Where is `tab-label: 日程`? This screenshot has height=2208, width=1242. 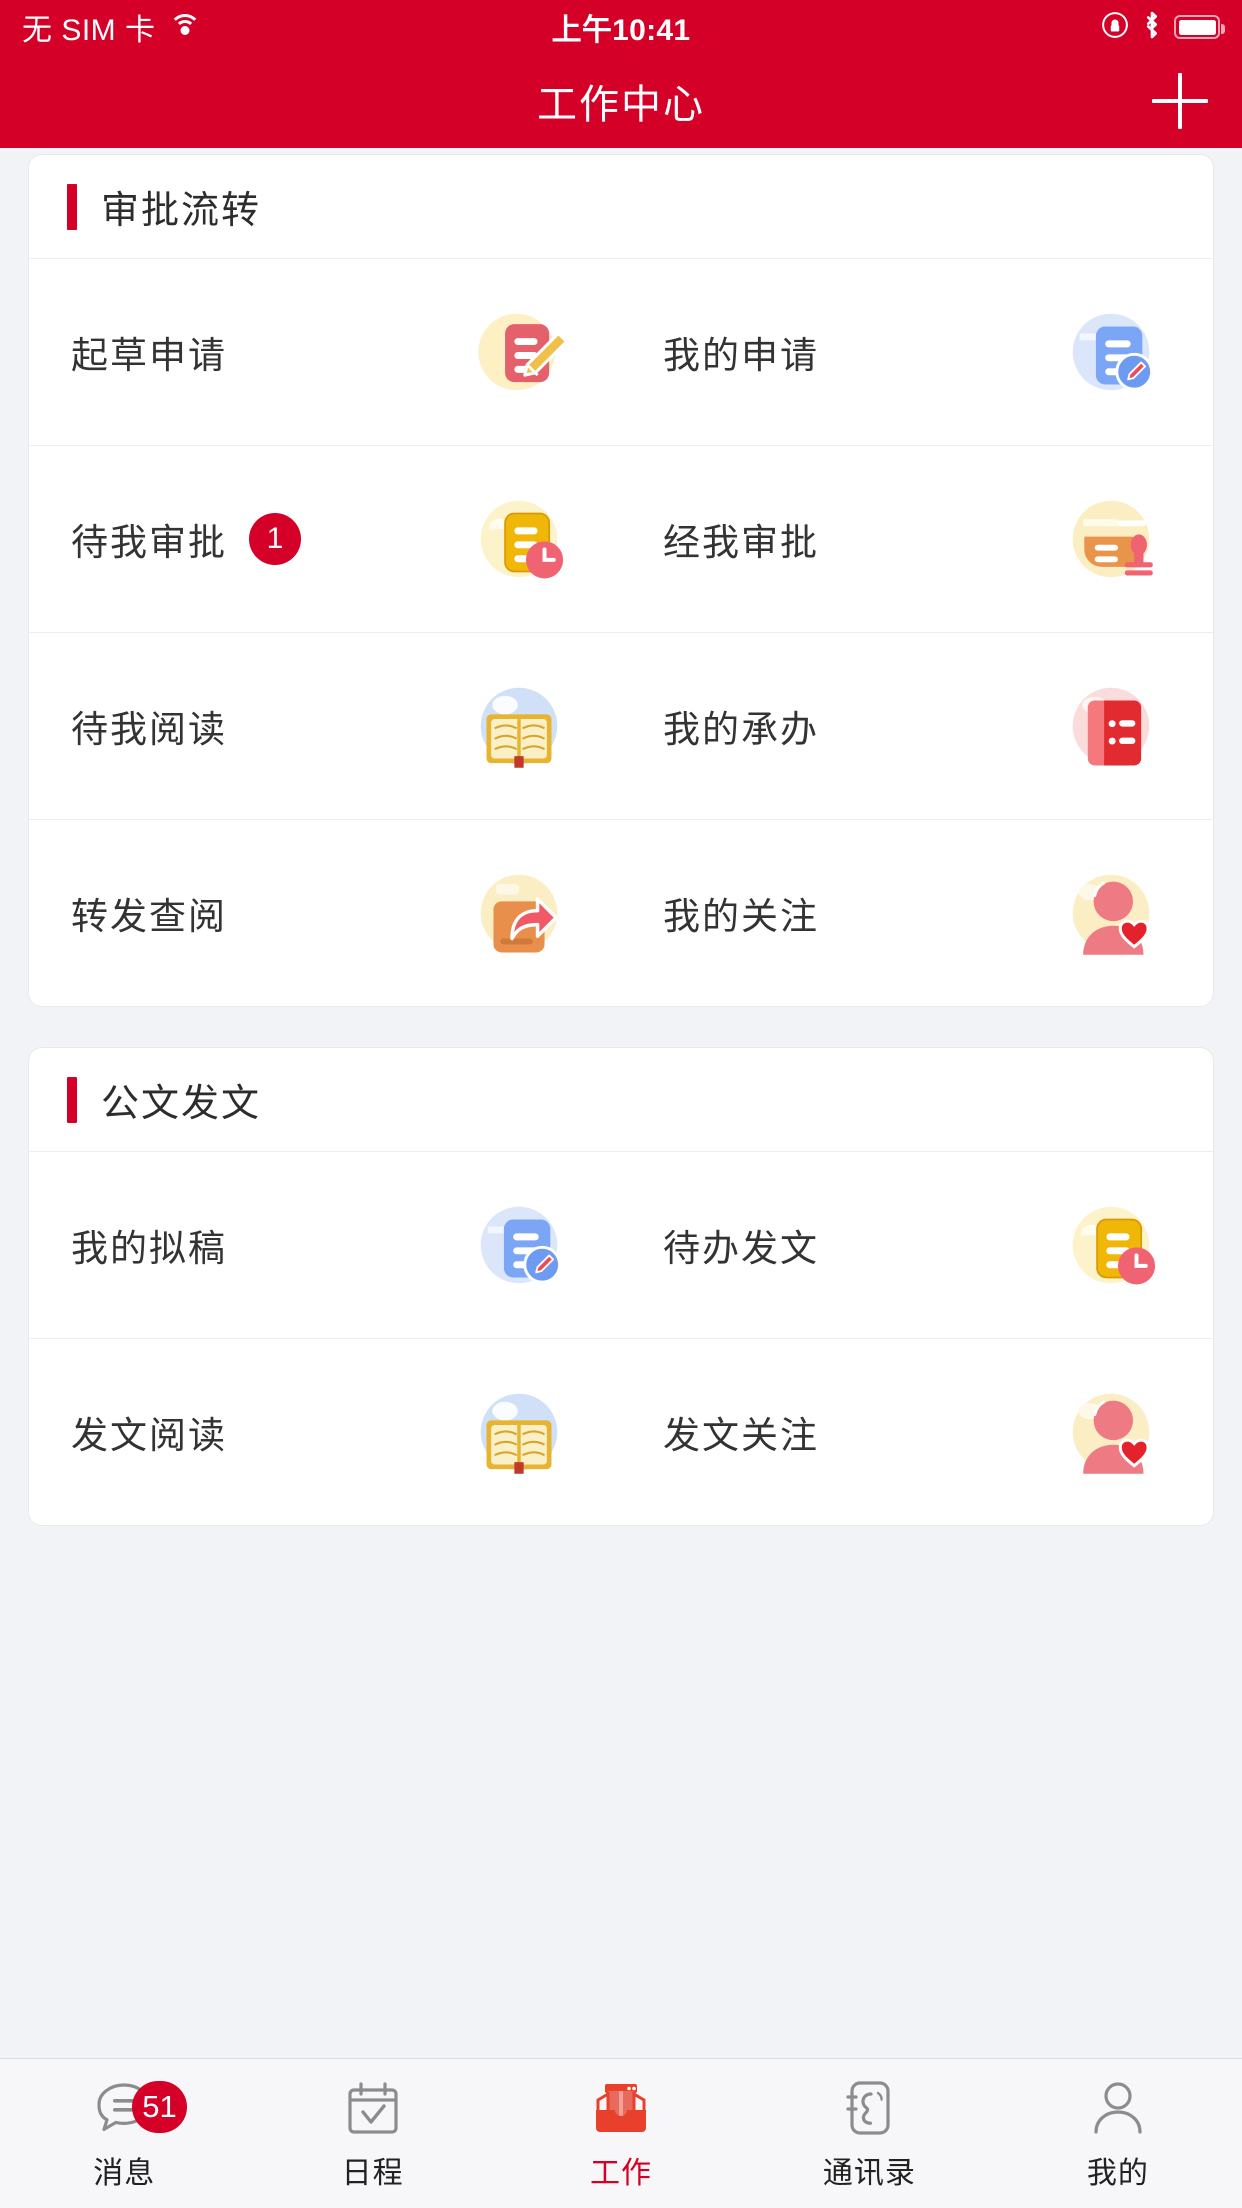
tab-label: 日程 is located at coordinates (372, 2173).